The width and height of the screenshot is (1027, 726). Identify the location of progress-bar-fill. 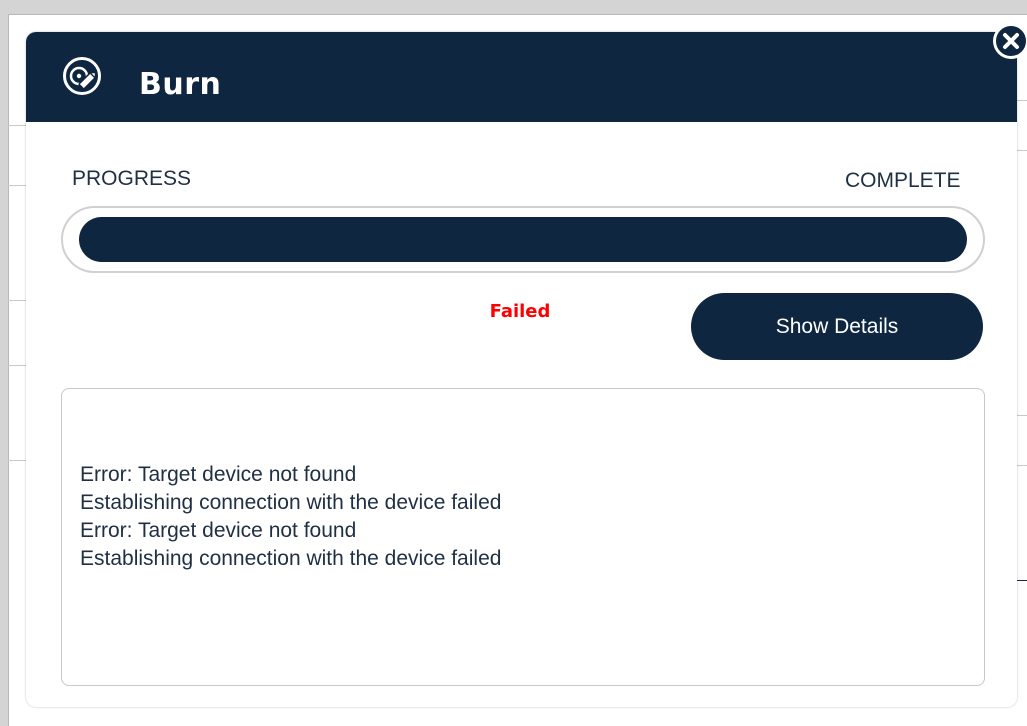
(523, 239).